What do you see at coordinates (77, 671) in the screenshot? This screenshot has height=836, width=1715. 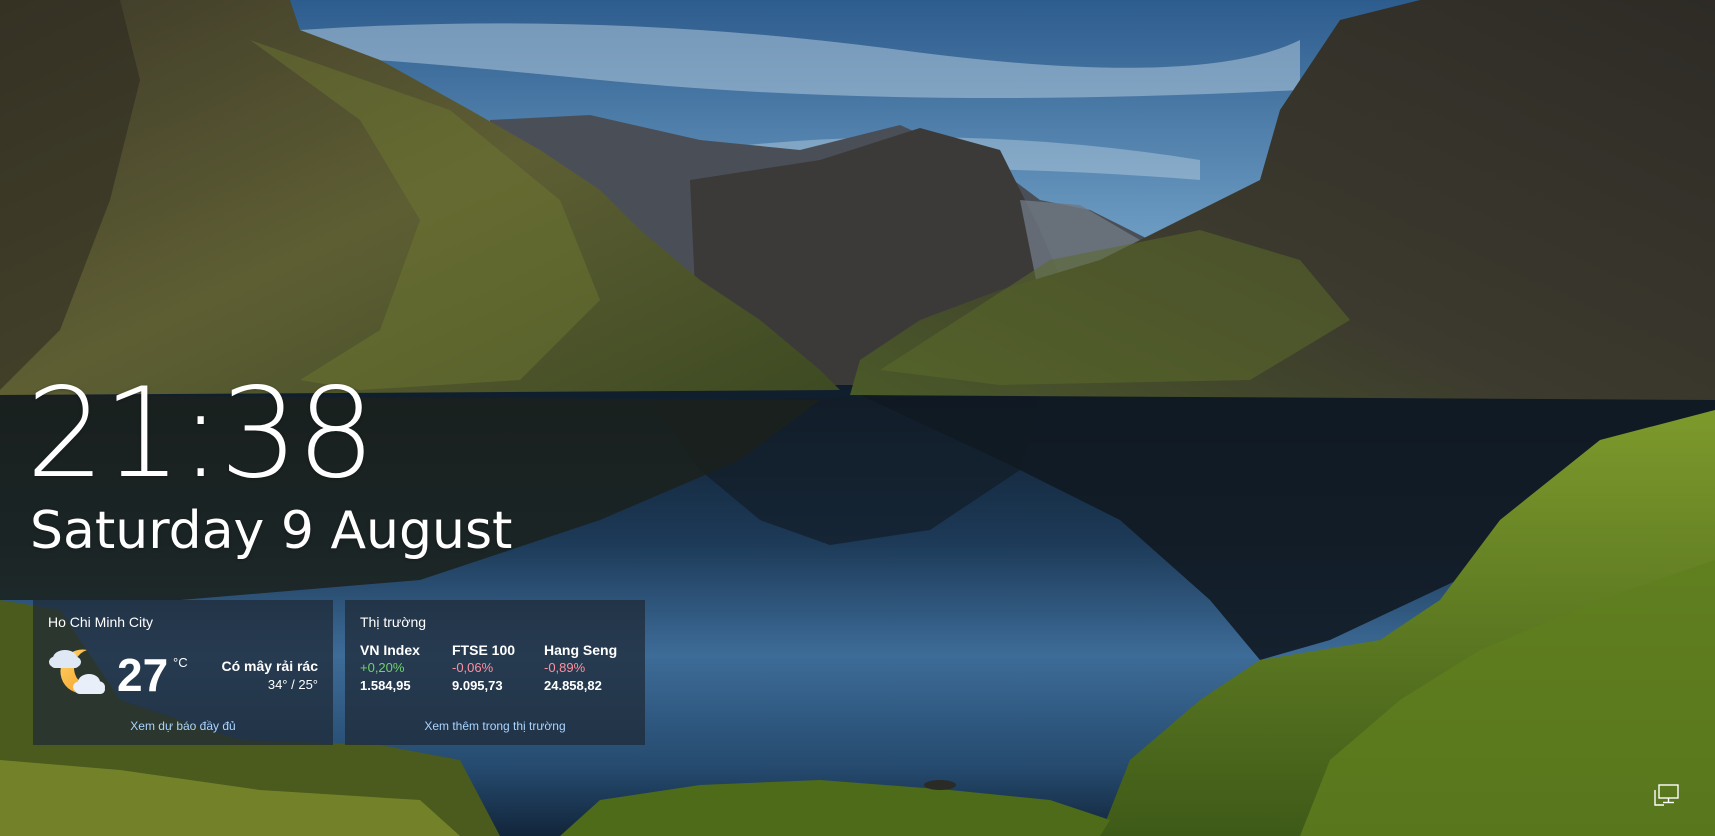 I see `partly-cloudy-night-icon` at bounding box center [77, 671].